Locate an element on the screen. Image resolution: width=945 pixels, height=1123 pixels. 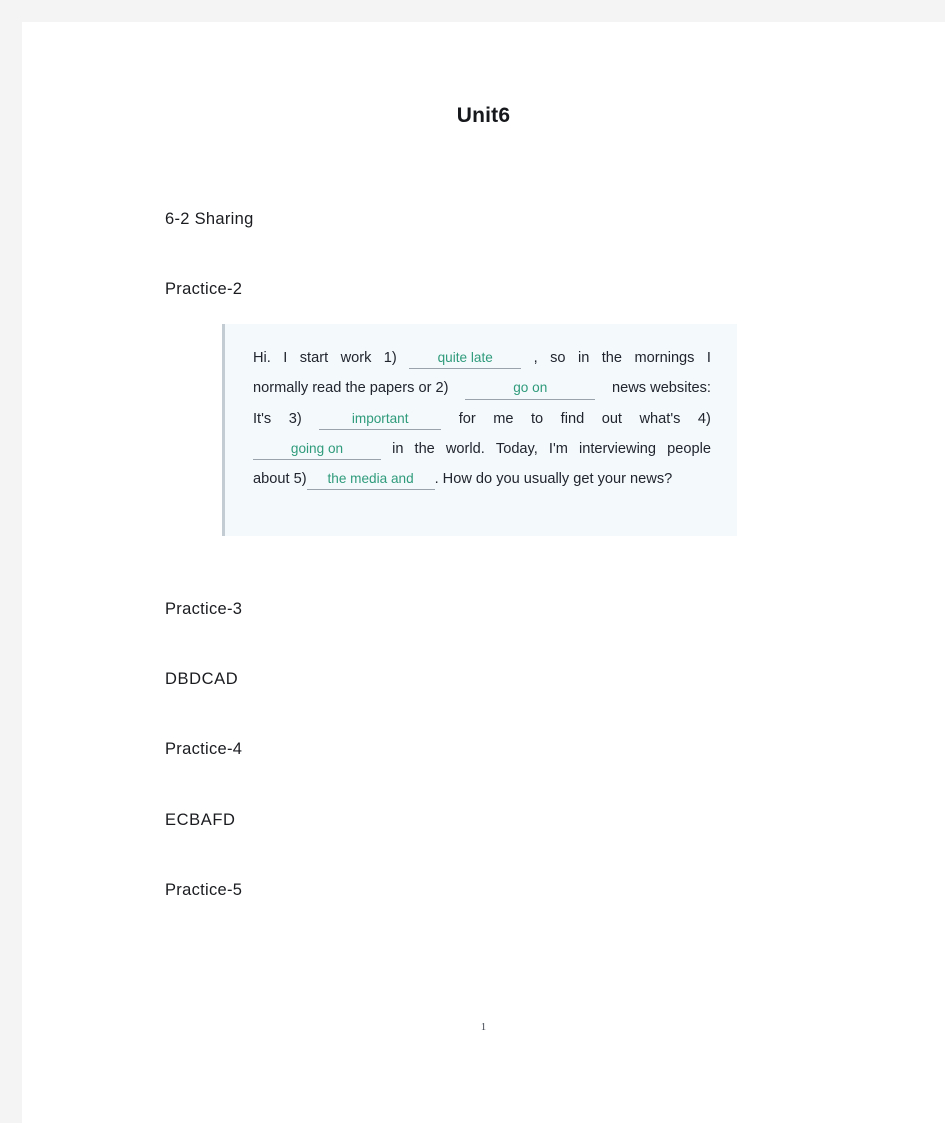
blank-answer-1: quite late is located at coordinates (465, 360).